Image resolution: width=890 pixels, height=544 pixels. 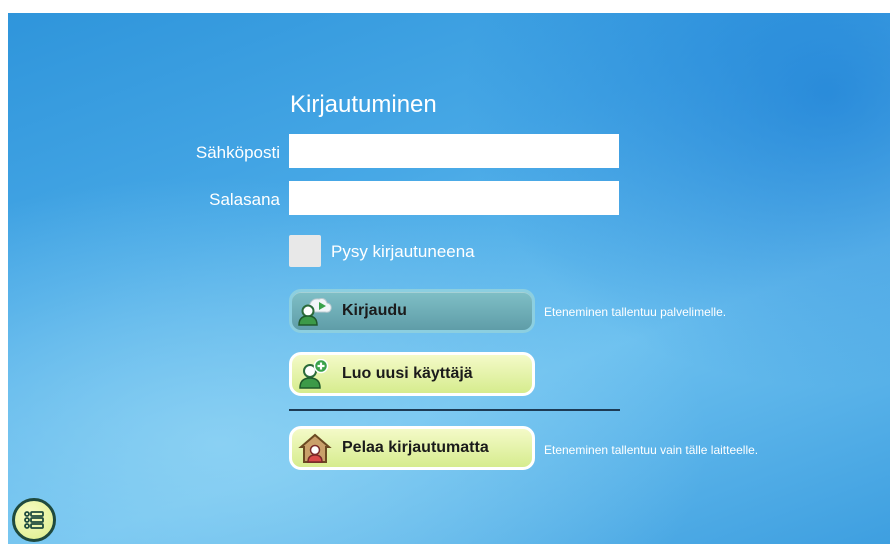 What do you see at coordinates (415, 447) in the screenshot?
I see `play-without-login-button-label: Pelaa kirjautumatta` at bounding box center [415, 447].